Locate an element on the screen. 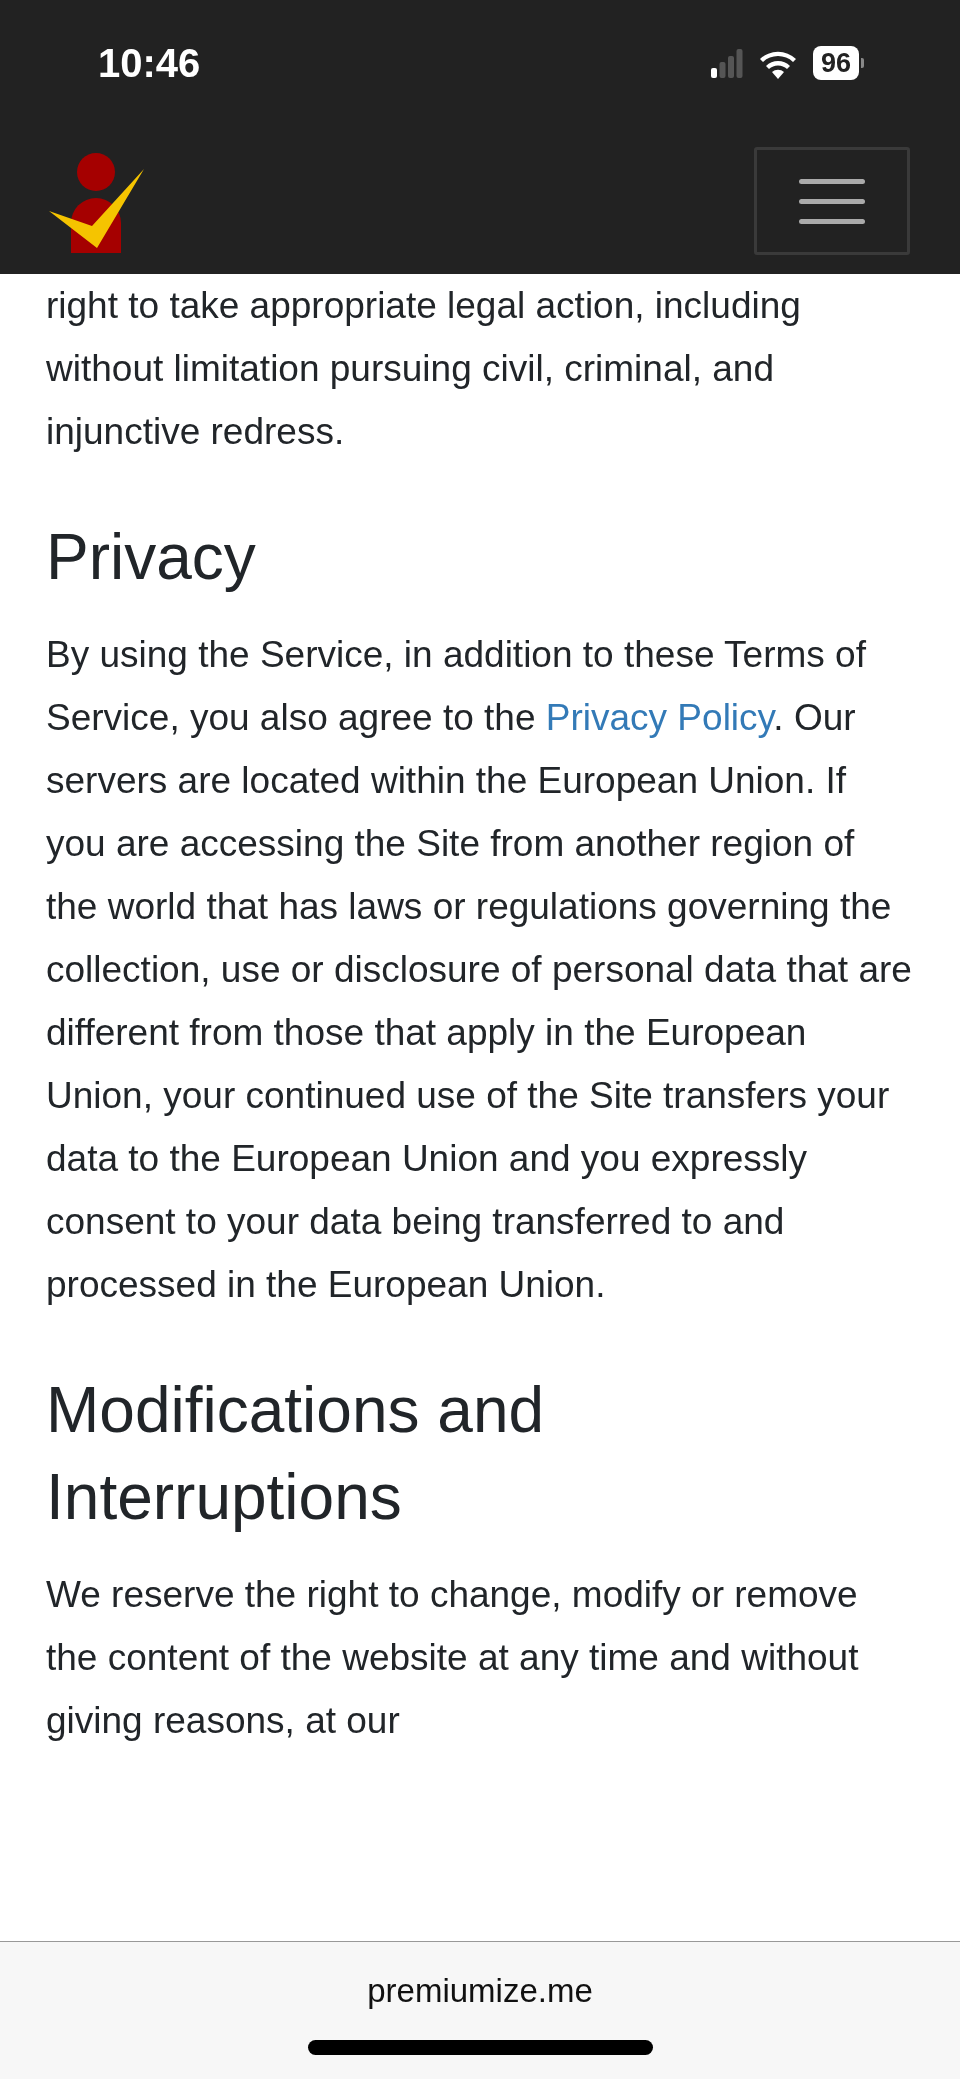  signal-icon is located at coordinates (726, 63).